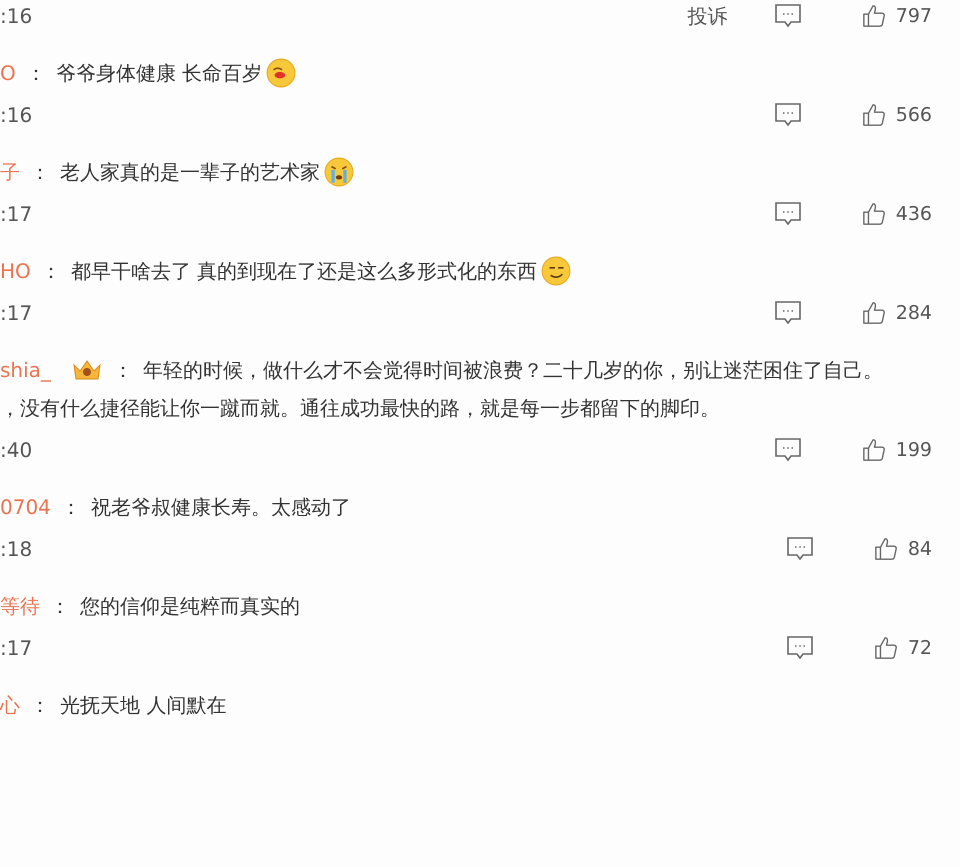 This screenshot has height=867, width=960. What do you see at coordinates (914, 450) in the screenshot?
I see `like-count: 199` at bounding box center [914, 450].